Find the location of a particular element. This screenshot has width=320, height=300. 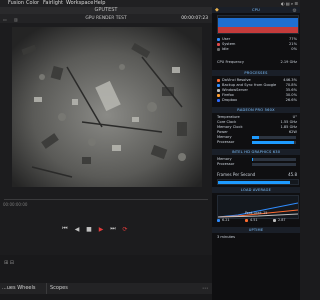

process-name: WindowServer is located at coordinates (235, 90).